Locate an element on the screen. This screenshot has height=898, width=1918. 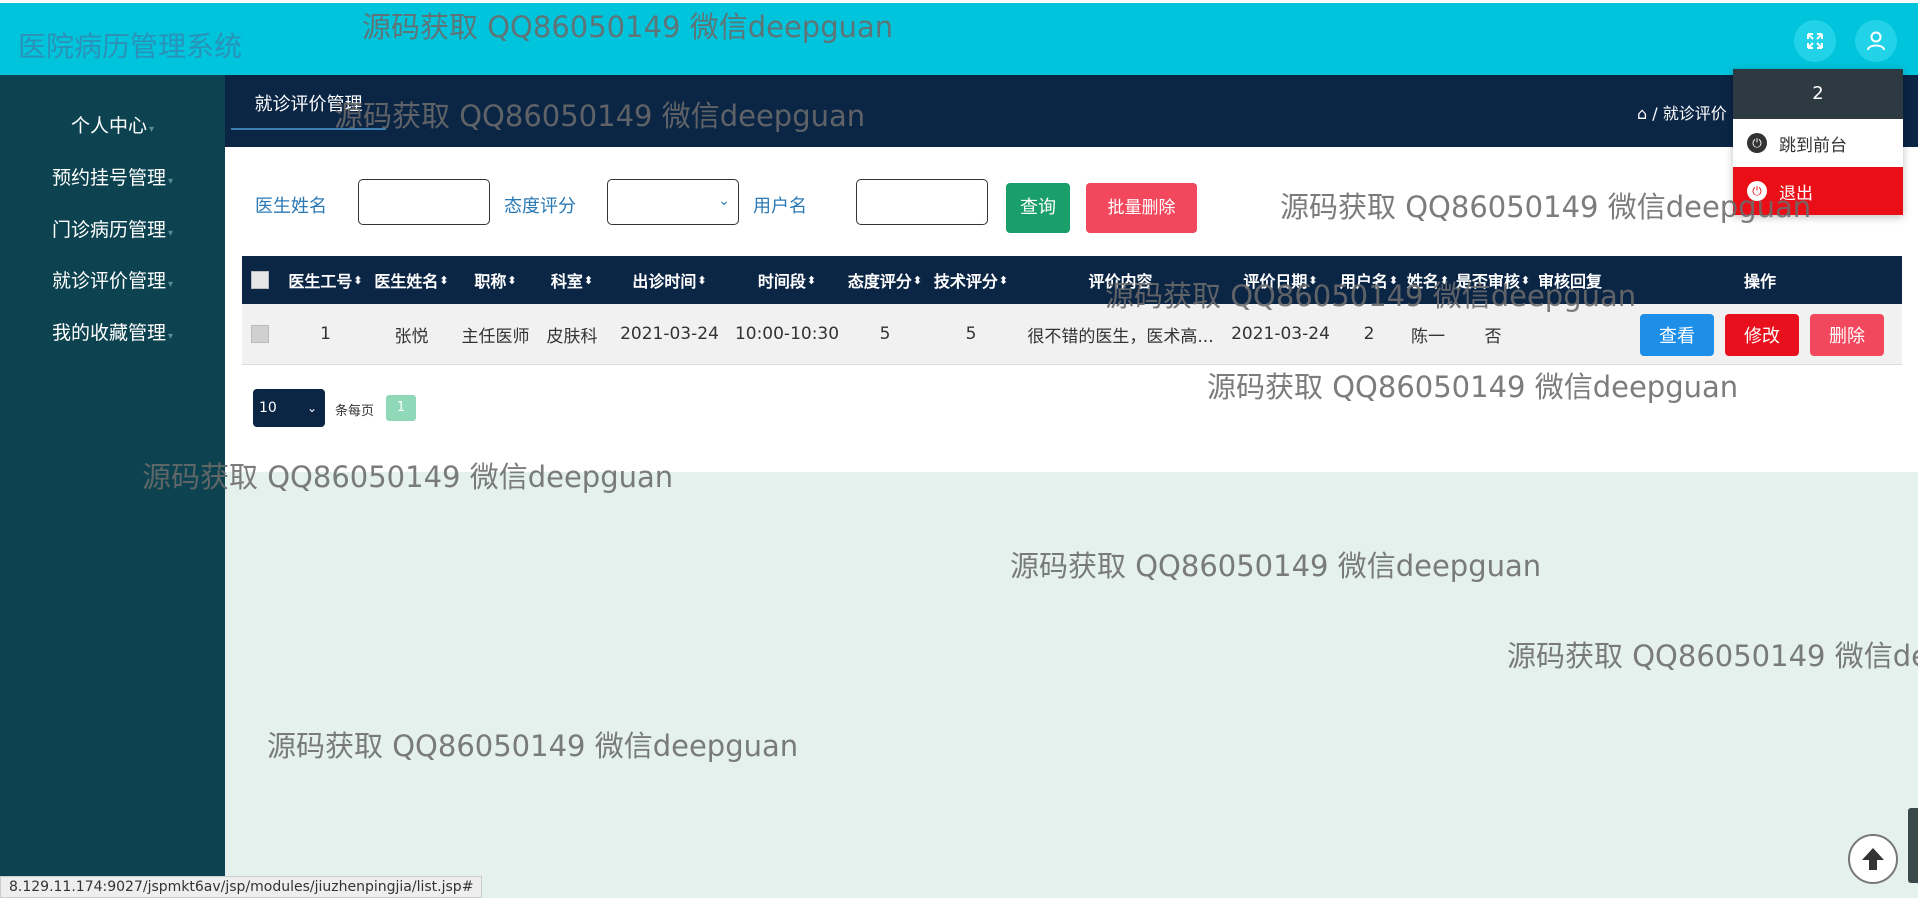
fullscreen-button is located at coordinates (1815, 41).